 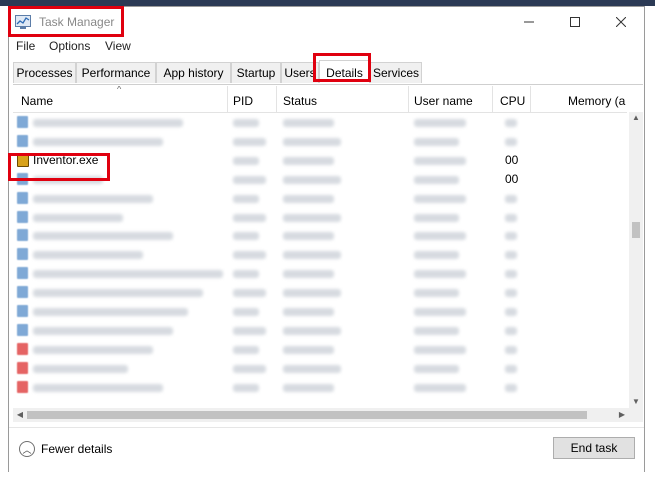 I want to click on chevron-up-icon: ︿, so click(x=27, y=449).